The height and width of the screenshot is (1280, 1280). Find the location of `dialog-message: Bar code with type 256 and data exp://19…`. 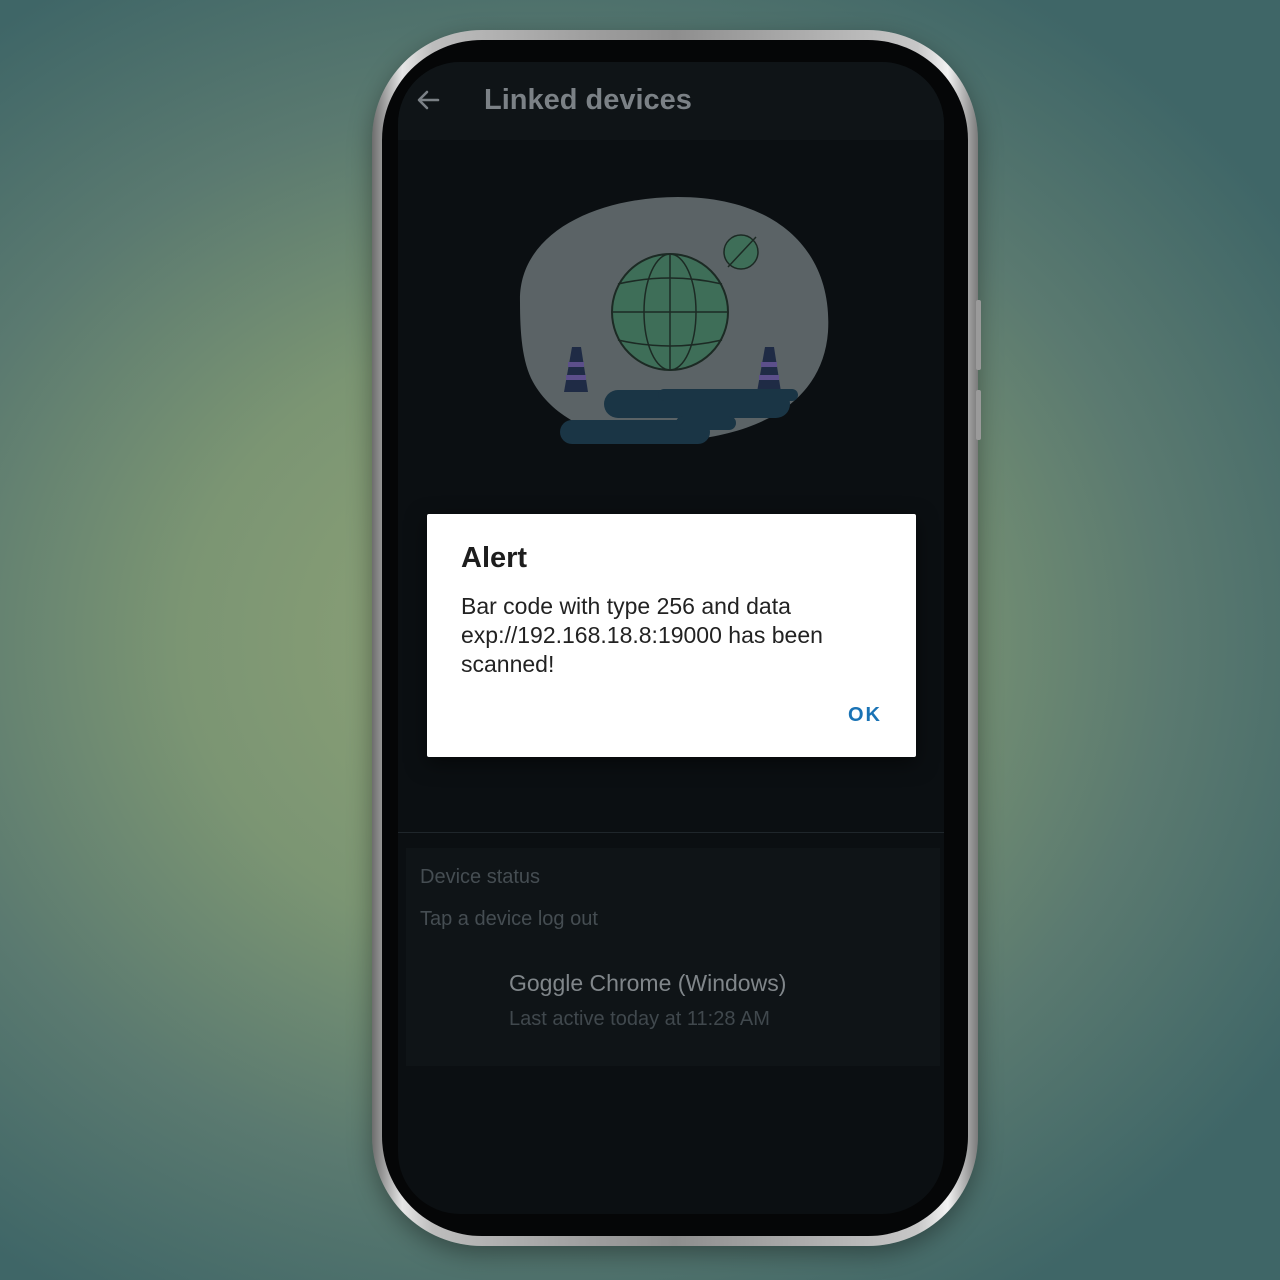

dialog-message: Bar code with type 256 and data exp://19… is located at coordinates (642, 635).